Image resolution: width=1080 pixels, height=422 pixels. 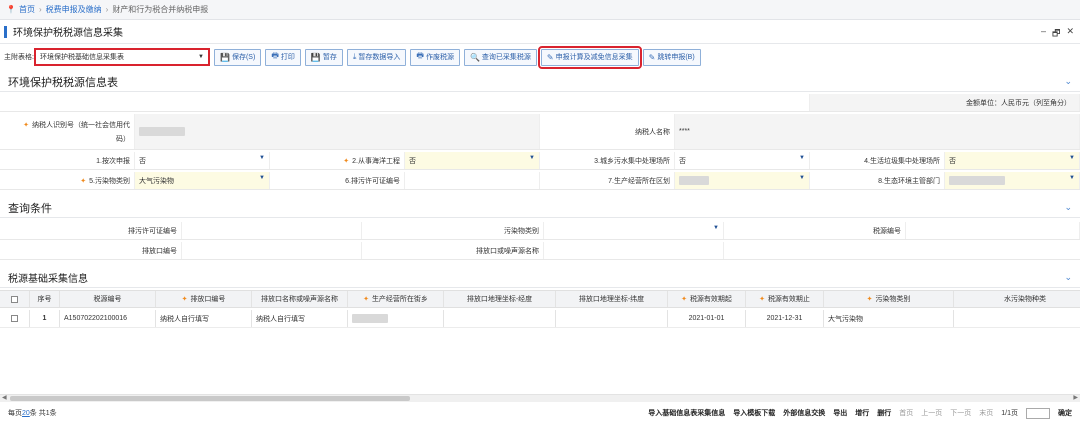 I want to click on cell-valid-to: 2021-12-31, so click(x=785, y=318).